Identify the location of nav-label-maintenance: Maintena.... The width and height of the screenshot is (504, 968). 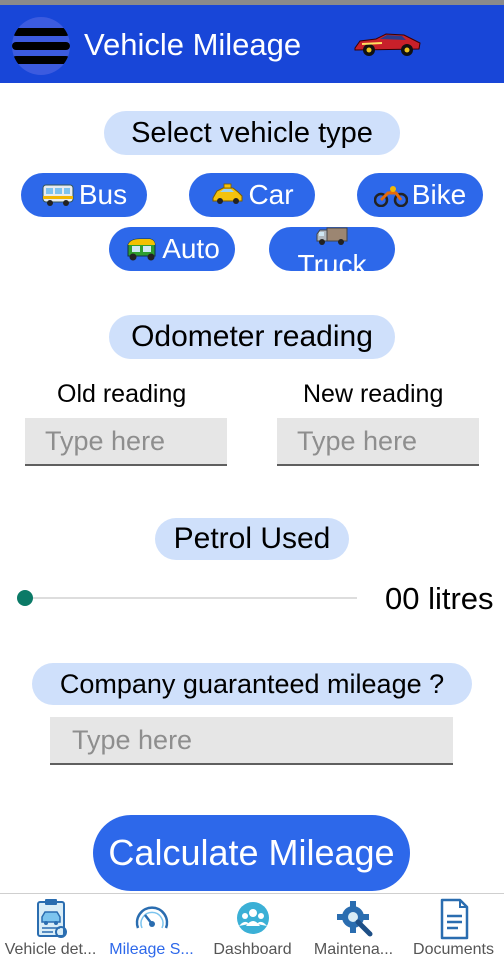
(353, 949).